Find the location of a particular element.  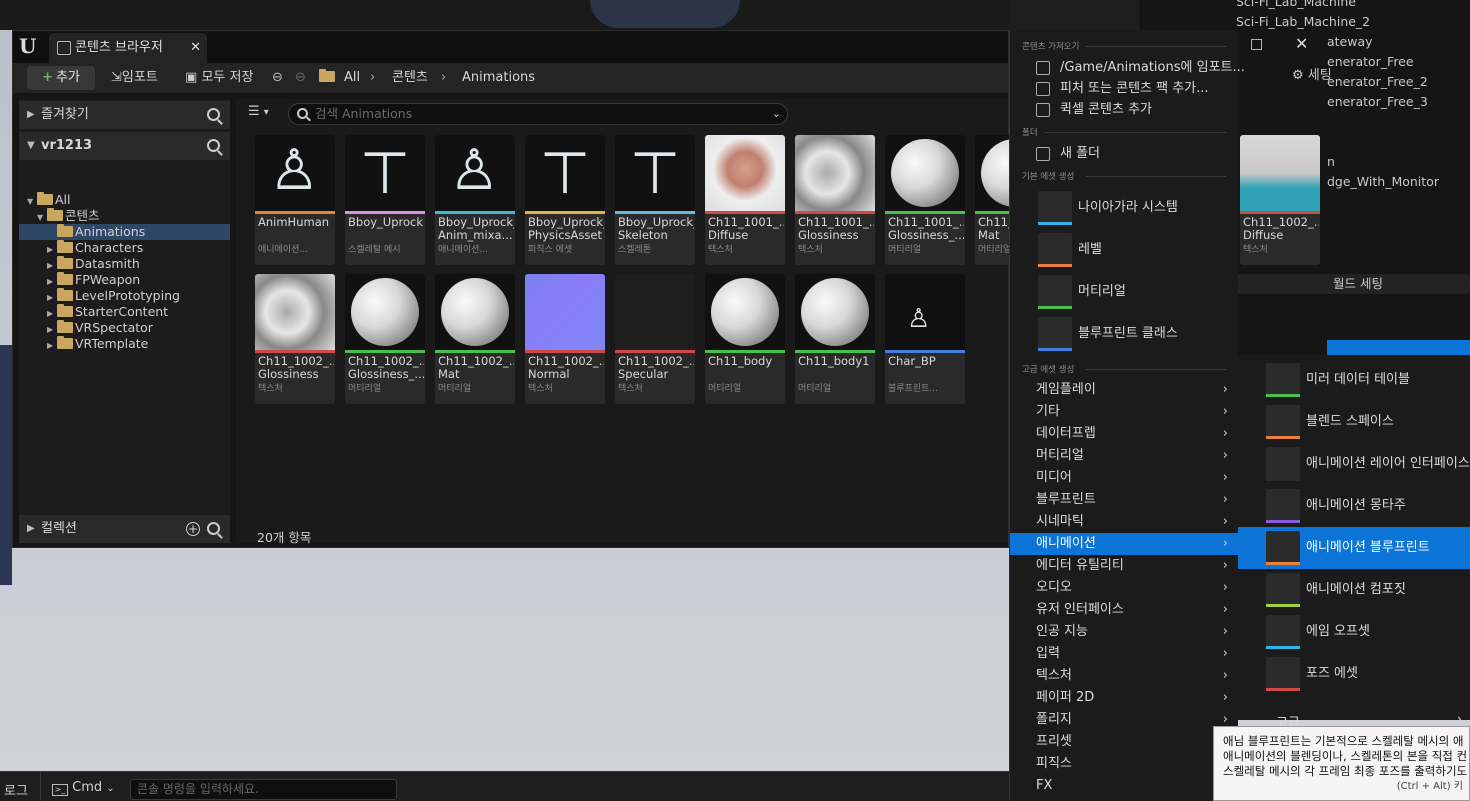

basic-asset-menu-item: 머티리얼 is located at coordinates (1136, 292).